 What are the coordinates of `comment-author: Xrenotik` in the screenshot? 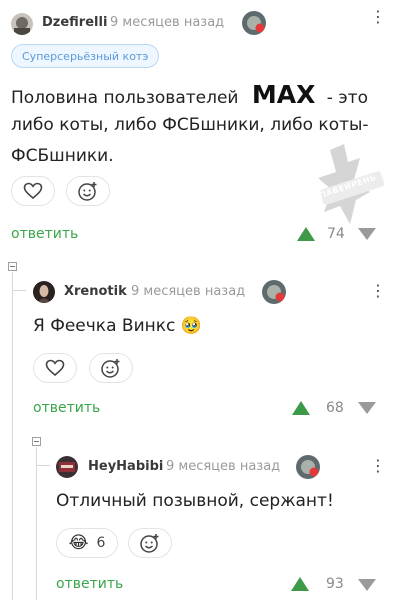 It's located at (95, 291).